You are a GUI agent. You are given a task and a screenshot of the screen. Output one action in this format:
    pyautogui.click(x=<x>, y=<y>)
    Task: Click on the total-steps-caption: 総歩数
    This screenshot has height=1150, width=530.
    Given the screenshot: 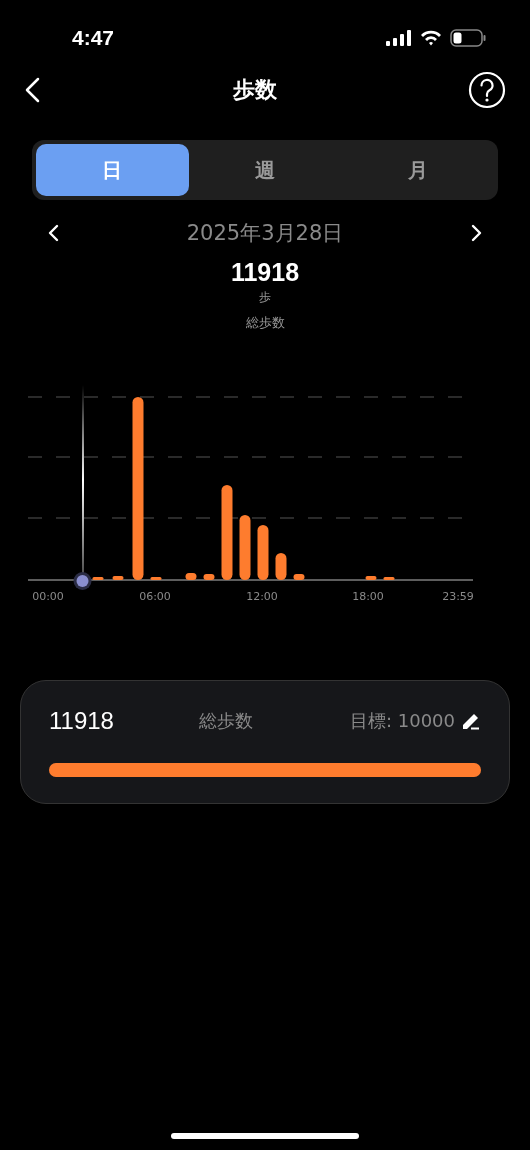 What is the action you would take?
    pyautogui.click(x=265, y=323)
    